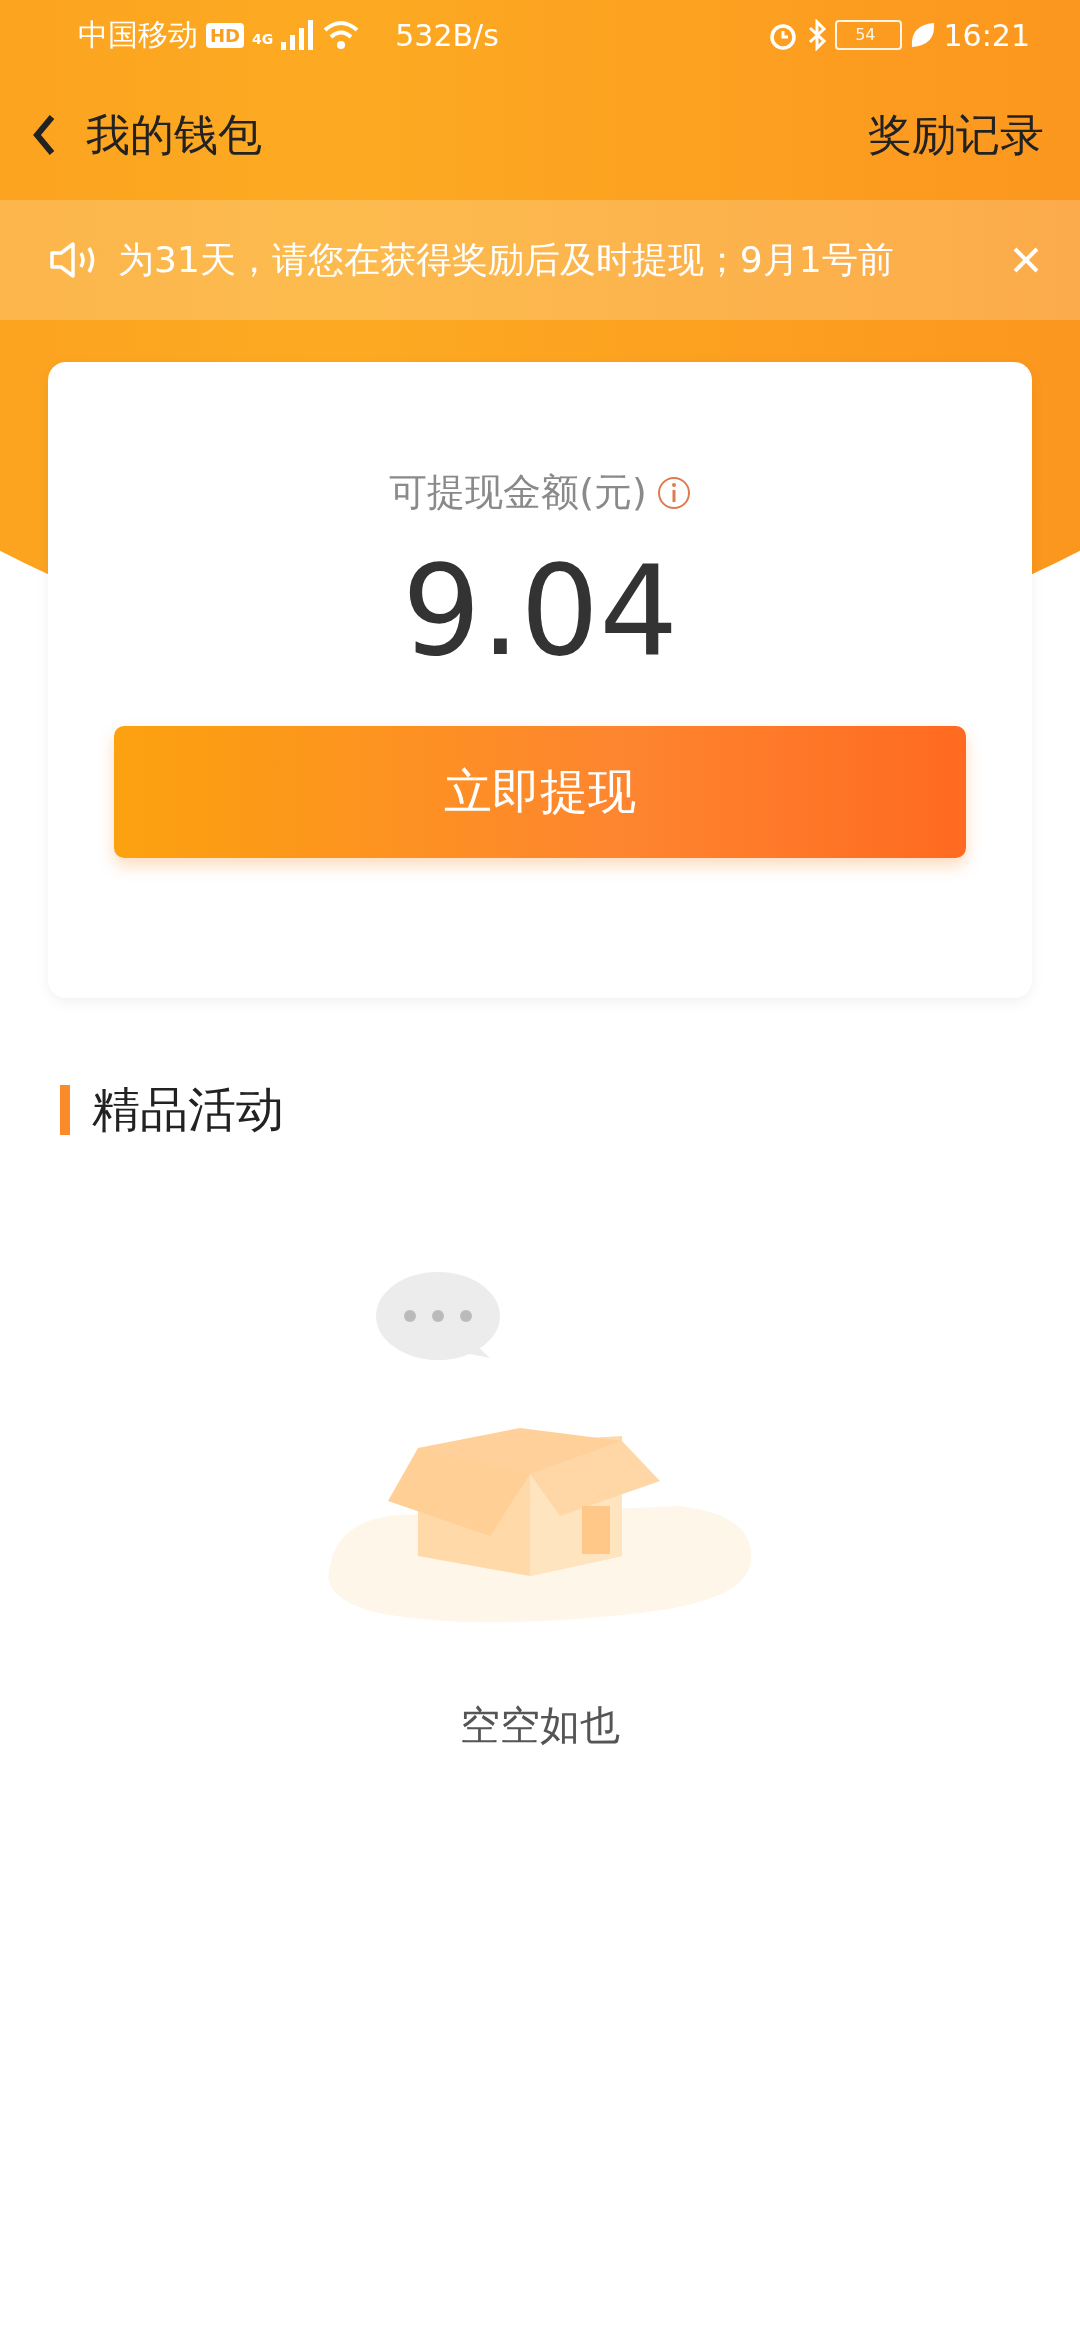 The width and height of the screenshot is (1080, 2340). Describe the element at coordinates (518, 492) in the screenshot. I see `balance-label: 可提现金额(元)` at that location.